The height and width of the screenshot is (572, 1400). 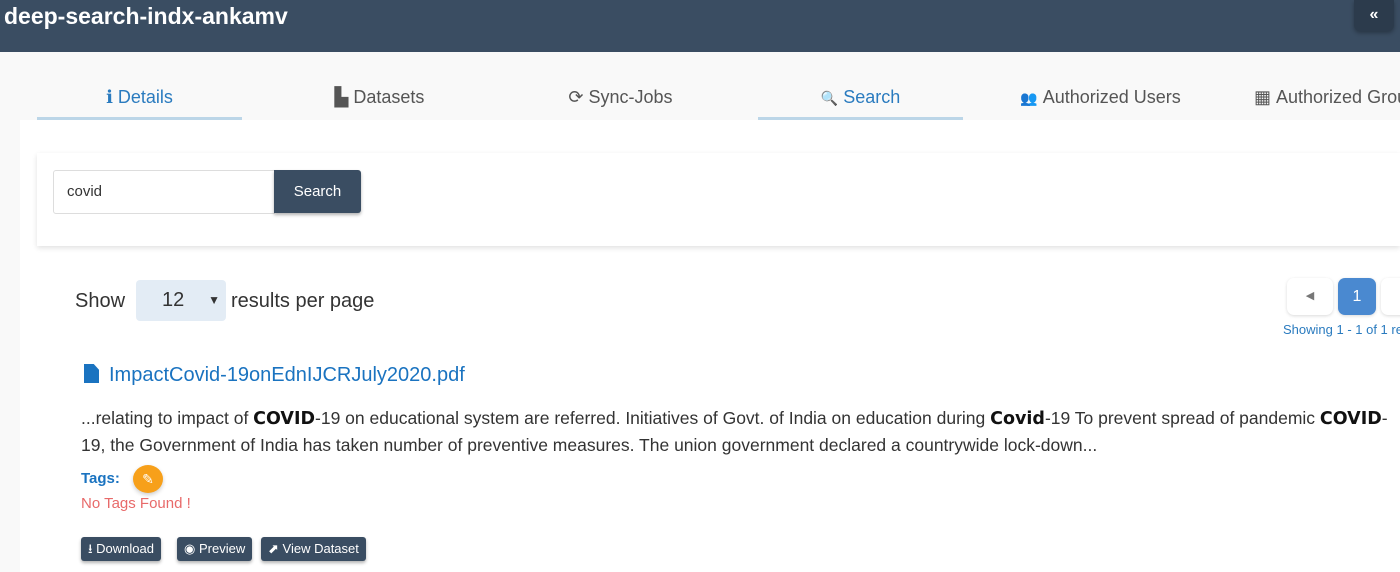 What do you see at coordinates (1341, 329) in the screenshot?
I see `results-summary: Showing 1 - 1 of 1 results` at bounding box center [1341, 329].